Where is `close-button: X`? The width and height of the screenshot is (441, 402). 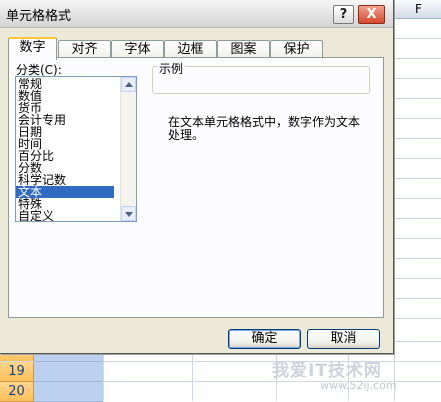
close-button: X is located at coordinates (371, 14).